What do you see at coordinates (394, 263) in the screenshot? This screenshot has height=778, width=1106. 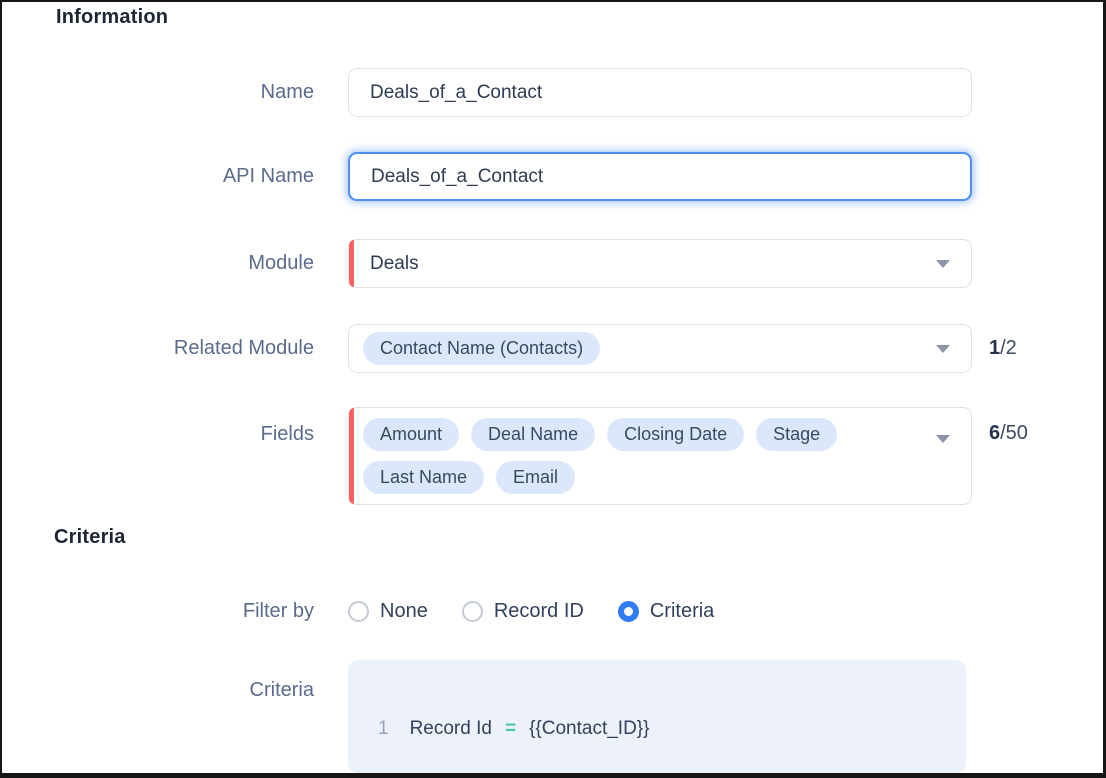 I see `module-selected-value: Deals` at bounding box center [394, 263].